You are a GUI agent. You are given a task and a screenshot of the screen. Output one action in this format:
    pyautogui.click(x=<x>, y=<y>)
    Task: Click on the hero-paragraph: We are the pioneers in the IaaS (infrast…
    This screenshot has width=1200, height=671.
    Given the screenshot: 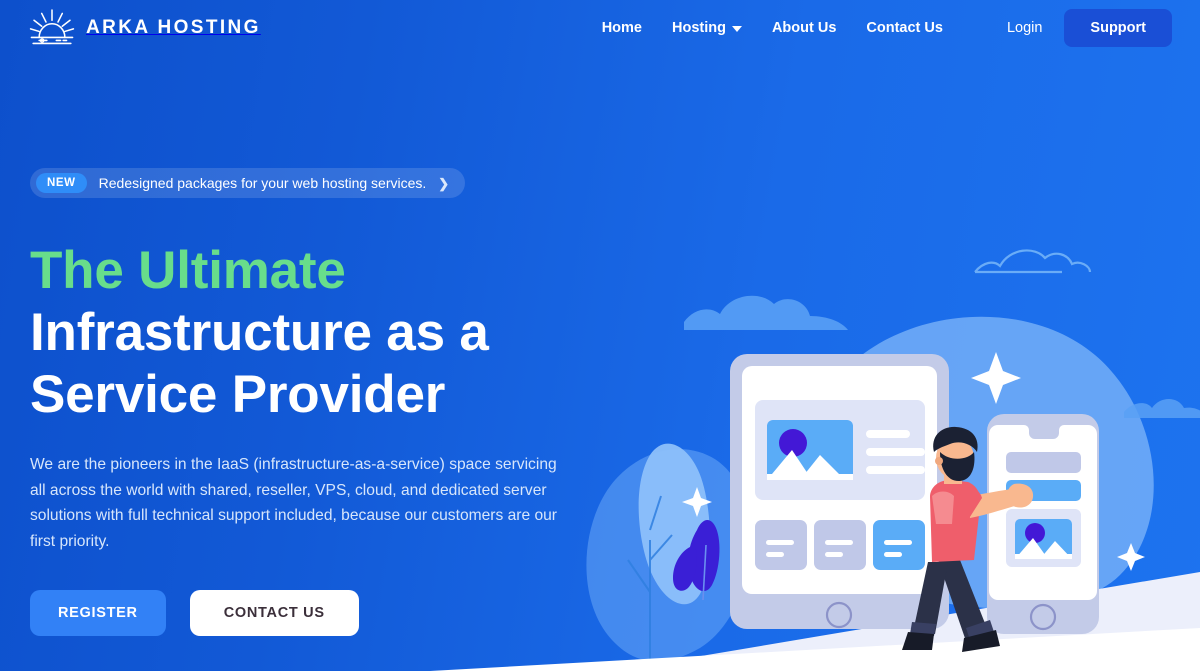 What is the action you would take?
    pyautogui.click(x=294, y=503)
    